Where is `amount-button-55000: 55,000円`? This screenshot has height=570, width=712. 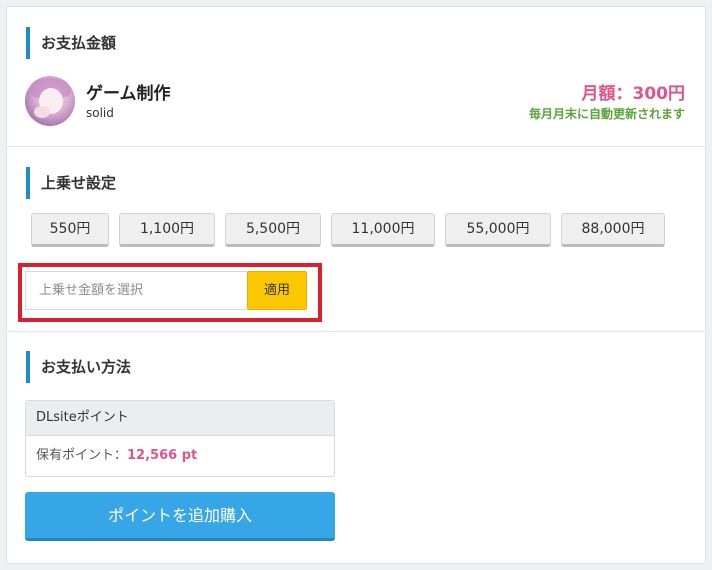
amount-button-55000: 55,000円 is located at coordinates (498, 230).